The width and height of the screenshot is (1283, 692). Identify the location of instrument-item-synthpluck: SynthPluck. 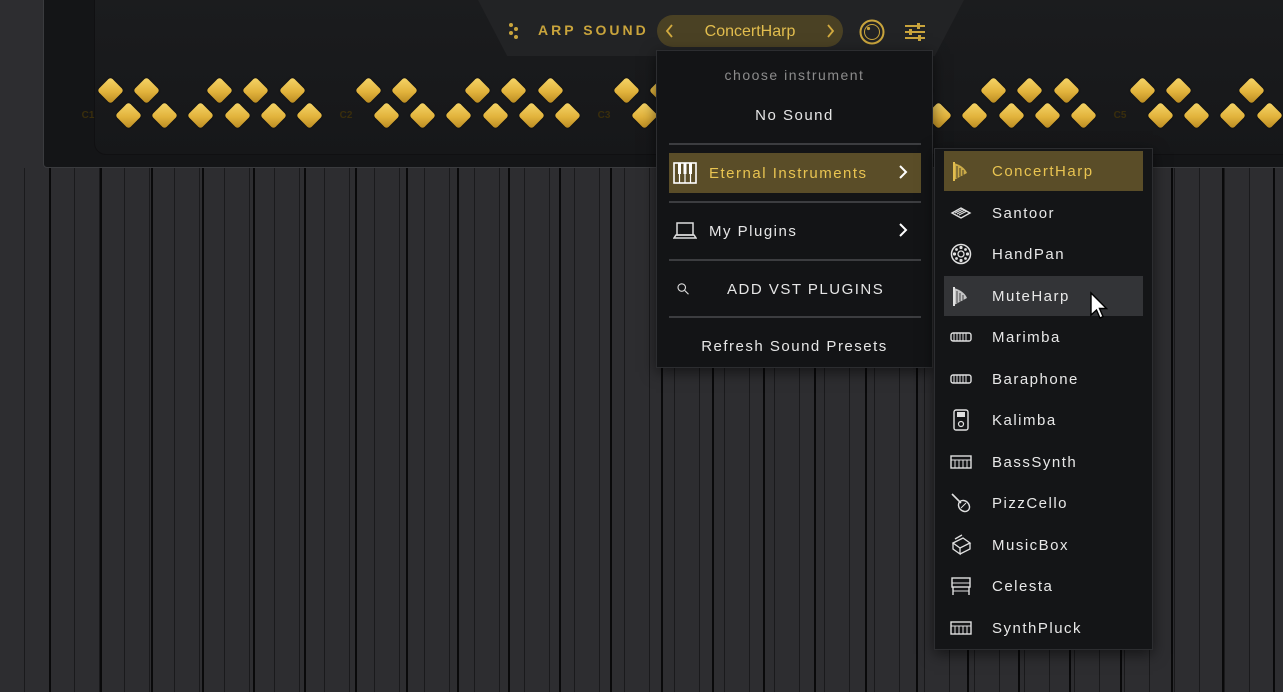
(1043, 628).